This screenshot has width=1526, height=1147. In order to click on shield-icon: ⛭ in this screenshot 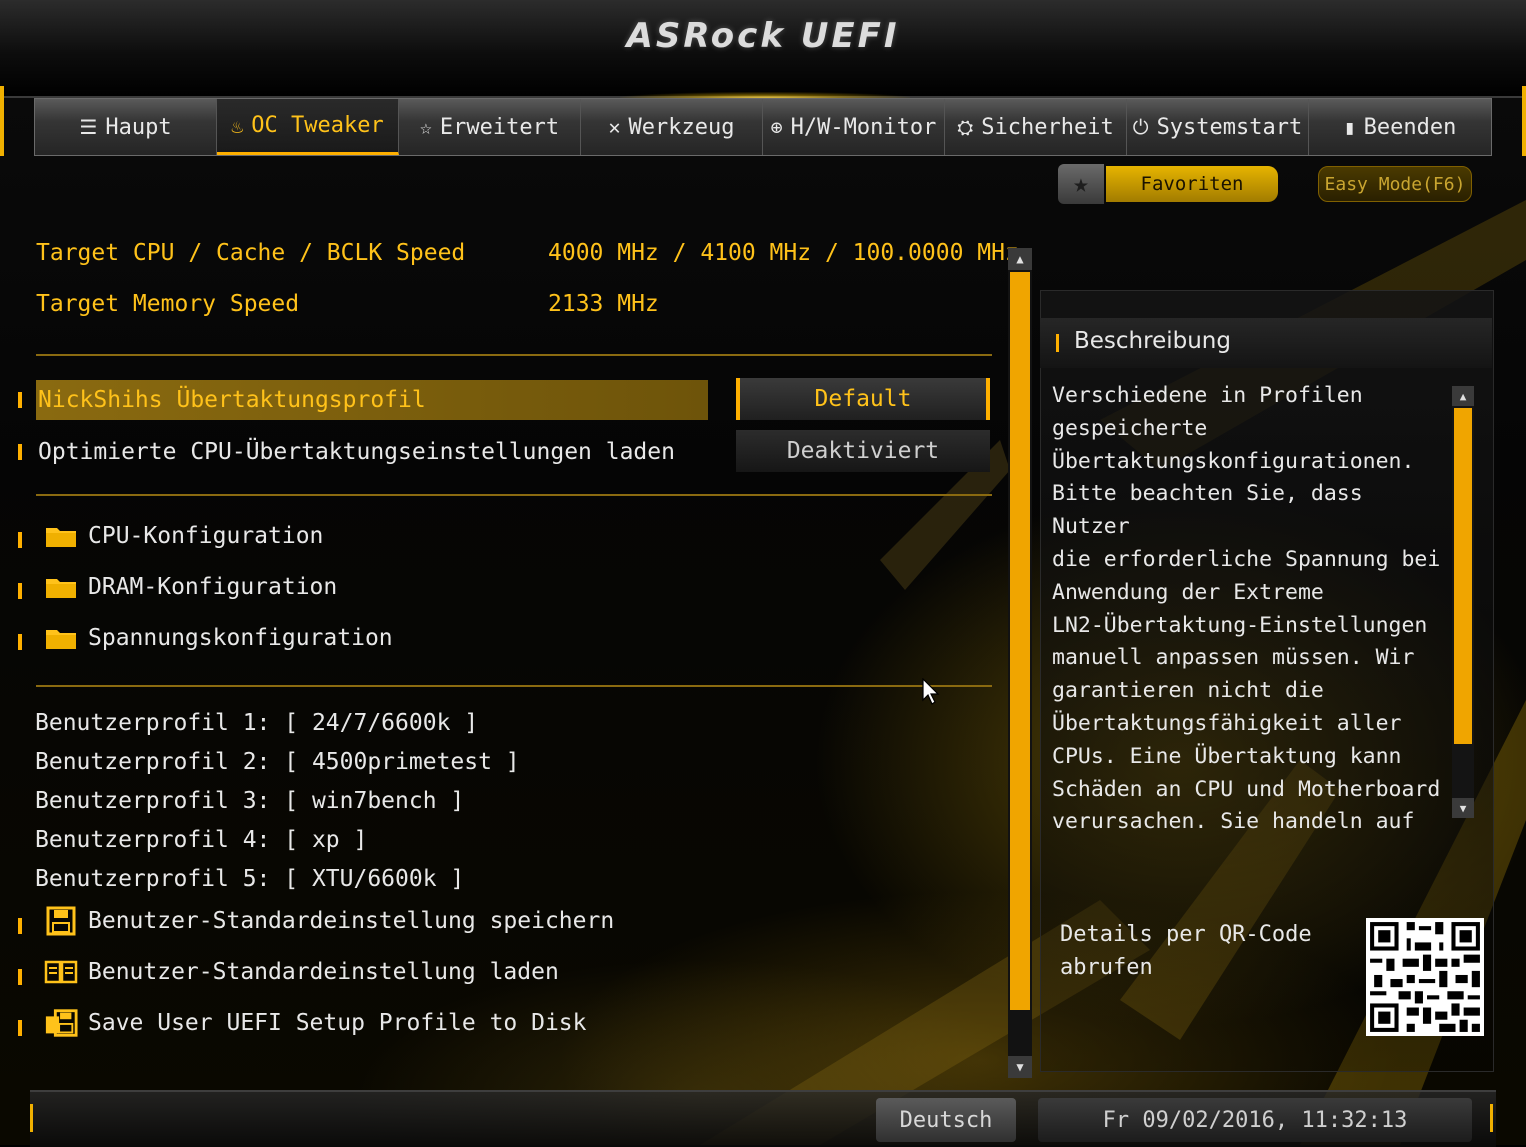, I will do `click(965, 127)`.